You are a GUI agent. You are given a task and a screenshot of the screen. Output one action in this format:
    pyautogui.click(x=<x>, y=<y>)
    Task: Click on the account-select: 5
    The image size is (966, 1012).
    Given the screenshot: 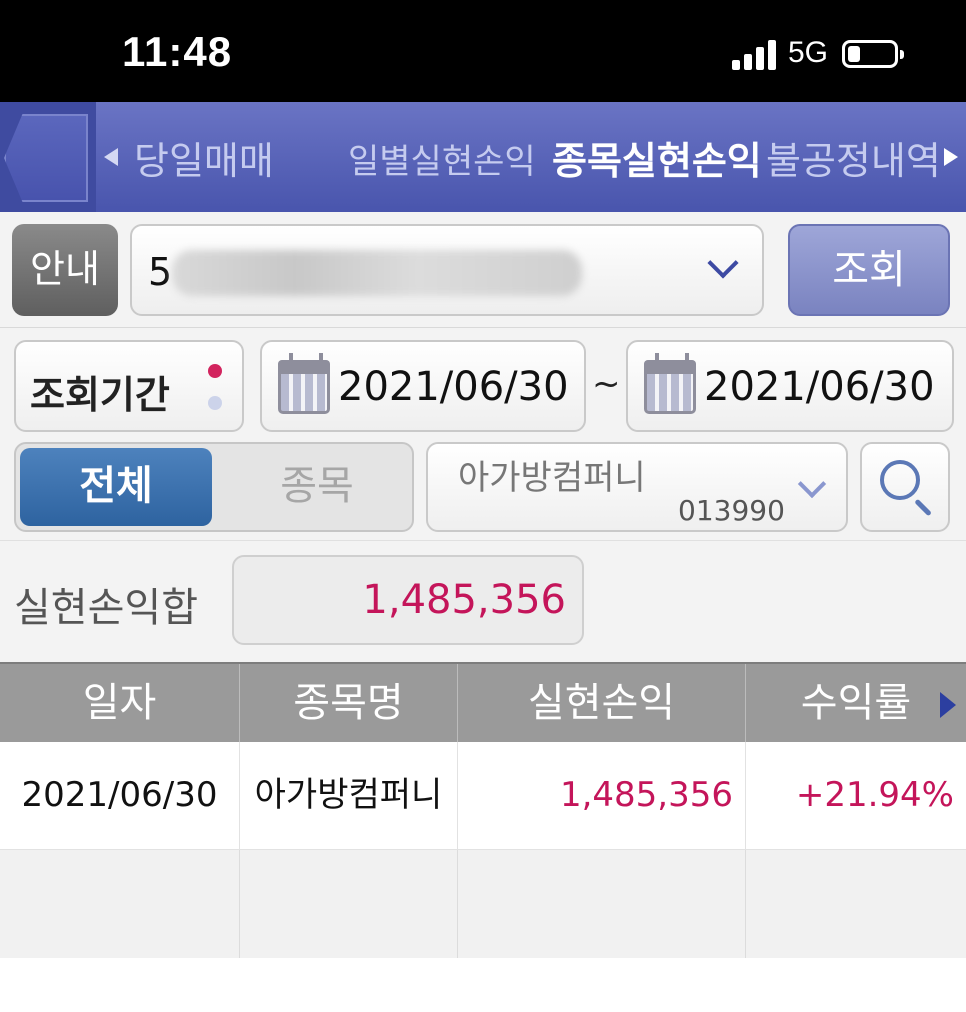 What is the action you would take?
    pyautogui.click(x=447, y=270)
    